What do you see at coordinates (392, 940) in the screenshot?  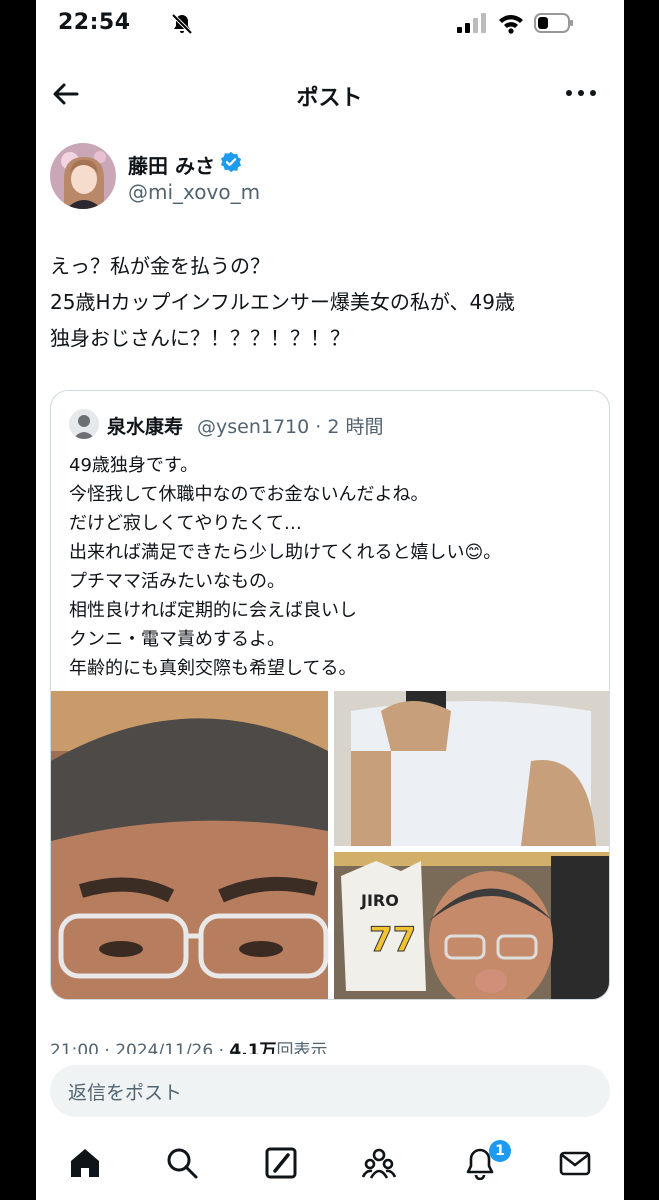 I see `shirt-number: 77` at bounding box center [392, 940].